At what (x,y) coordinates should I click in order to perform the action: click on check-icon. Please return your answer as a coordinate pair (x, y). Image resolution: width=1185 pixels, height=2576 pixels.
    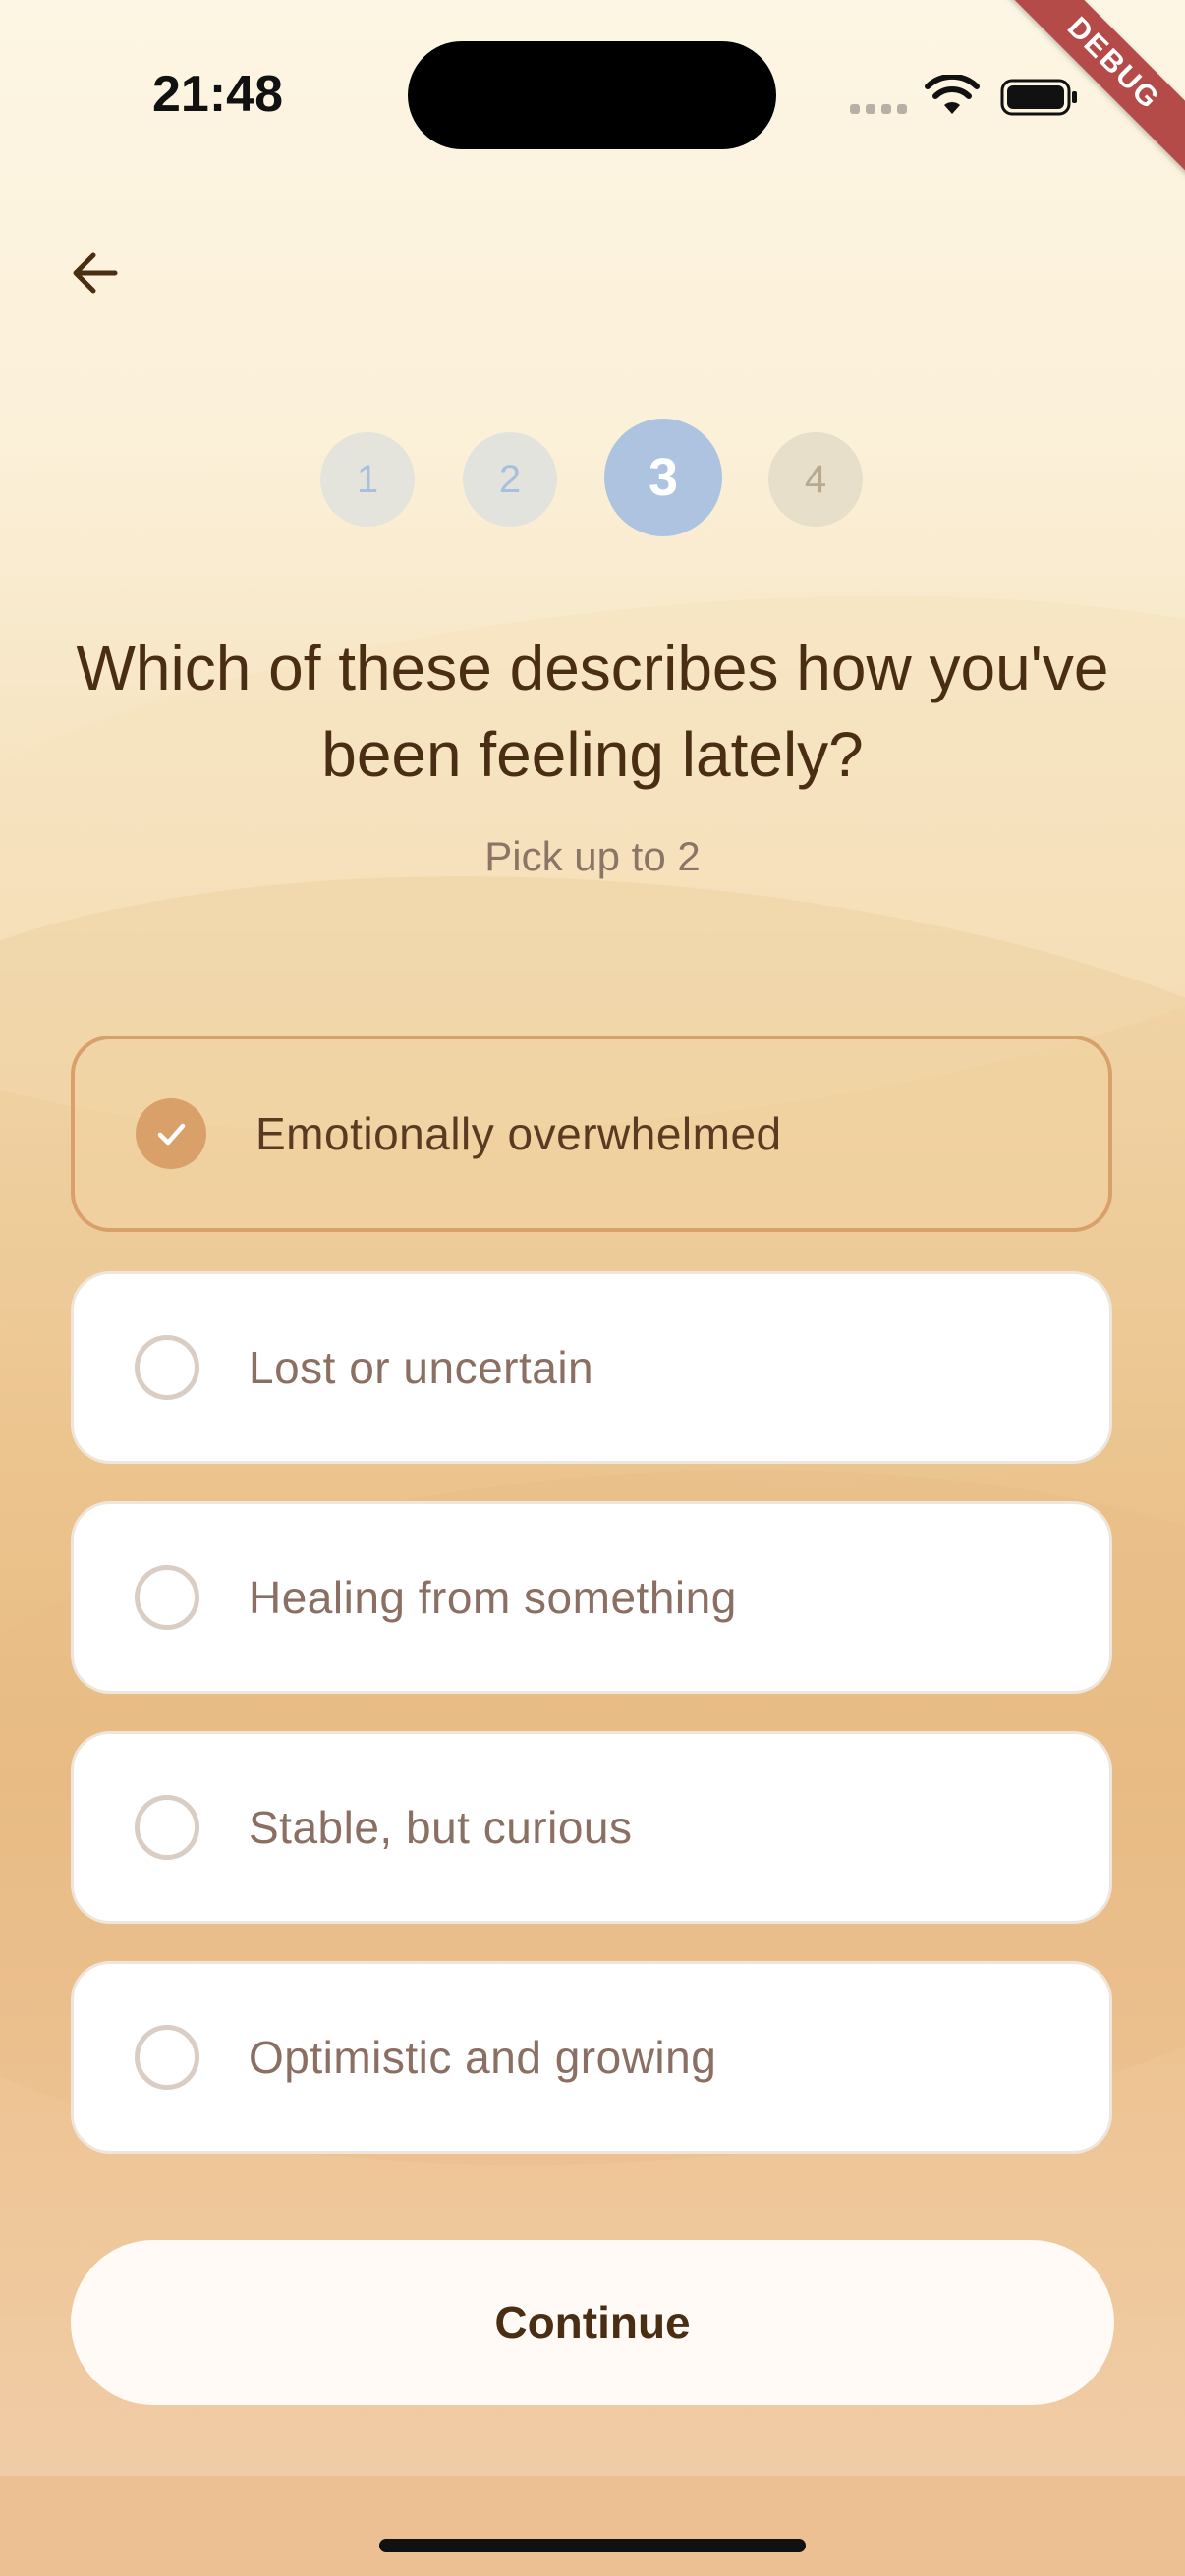
    Looking at the image, I should click on (171, 1134).